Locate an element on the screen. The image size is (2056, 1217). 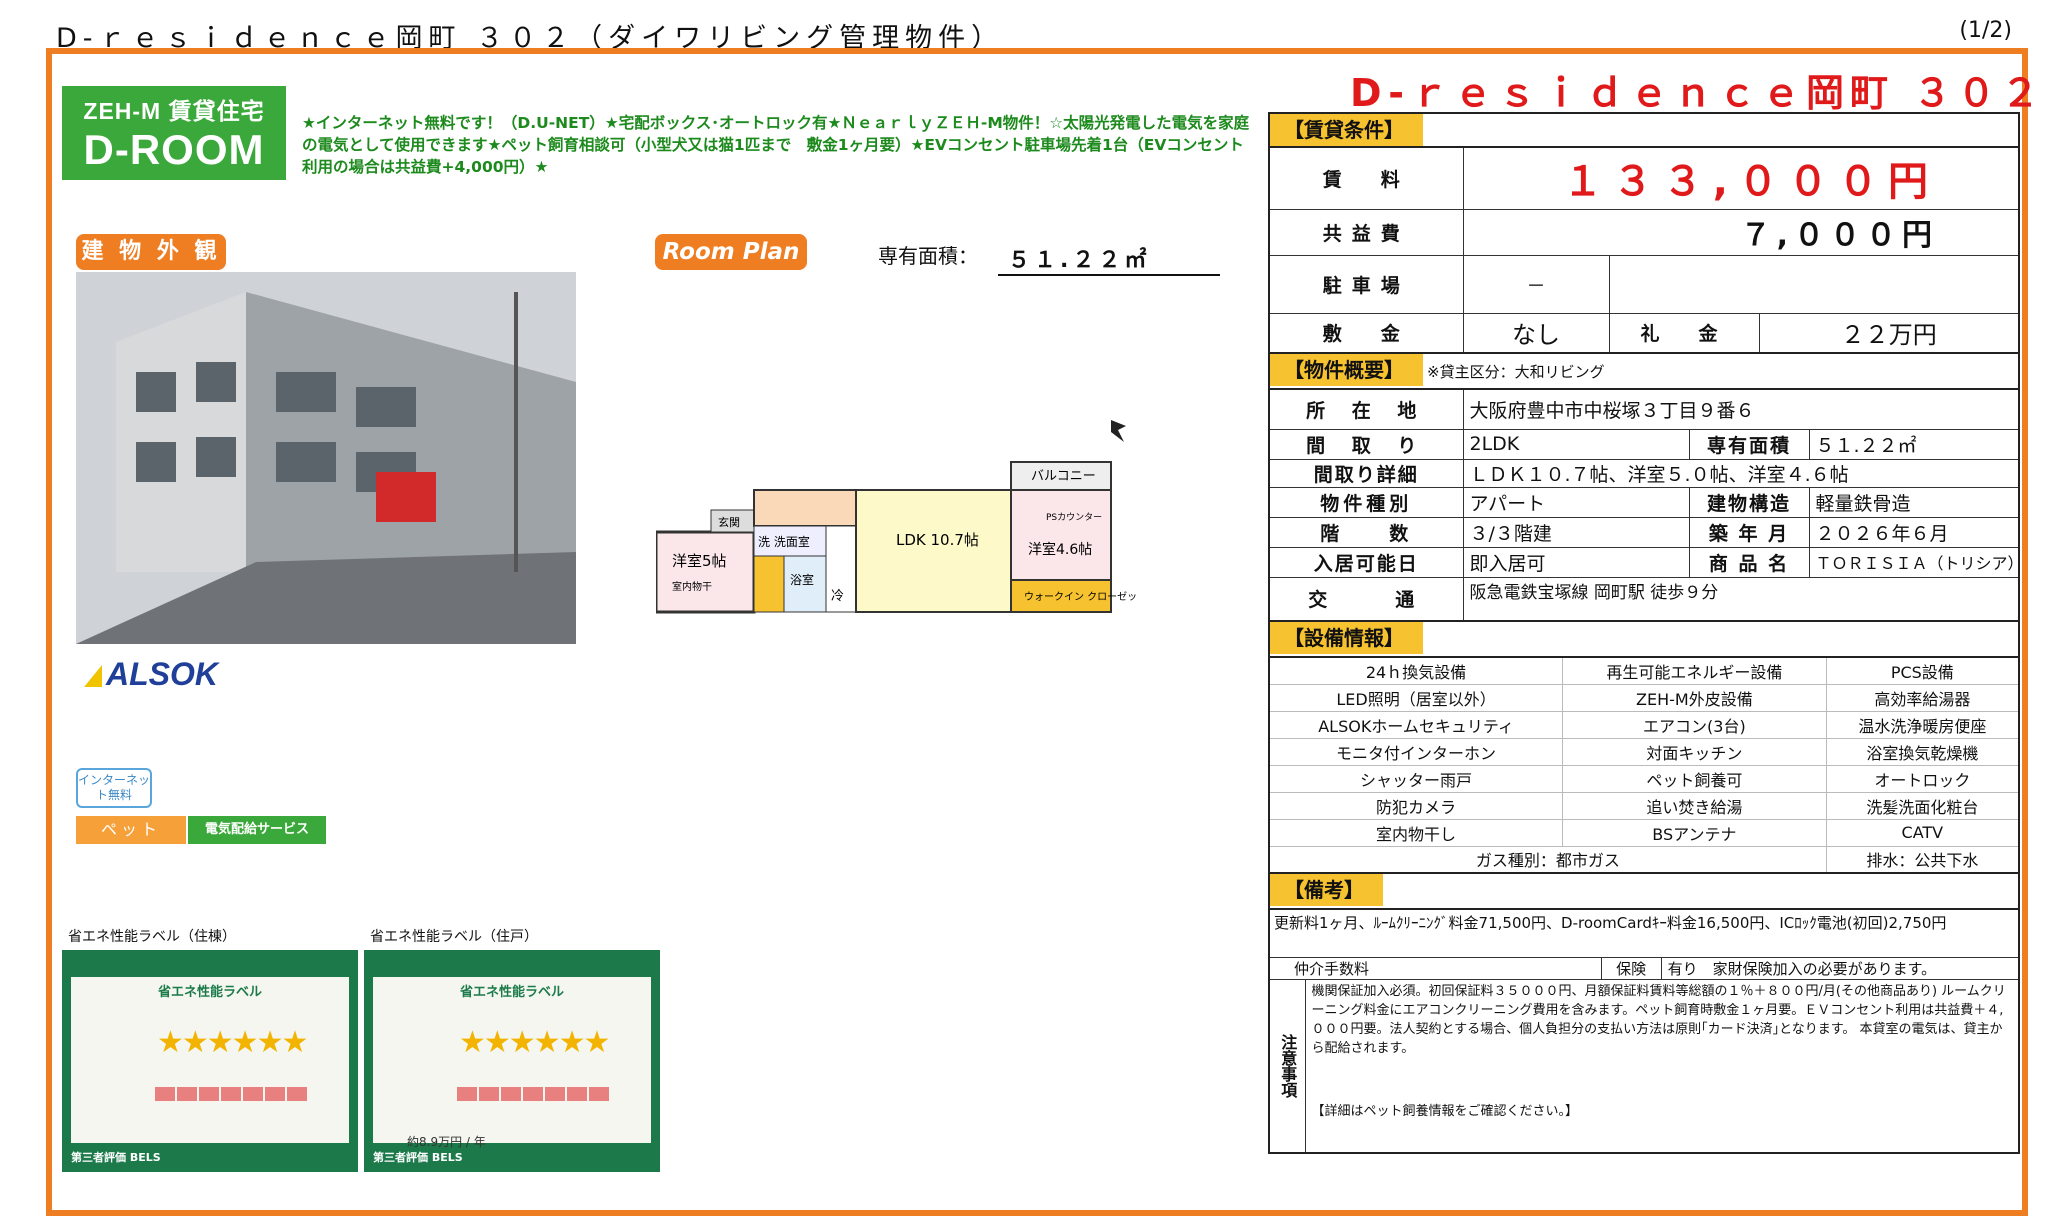
insurance-value: 有り 家財保険加入の必要があります。 is located at coordinates (1840, 968).